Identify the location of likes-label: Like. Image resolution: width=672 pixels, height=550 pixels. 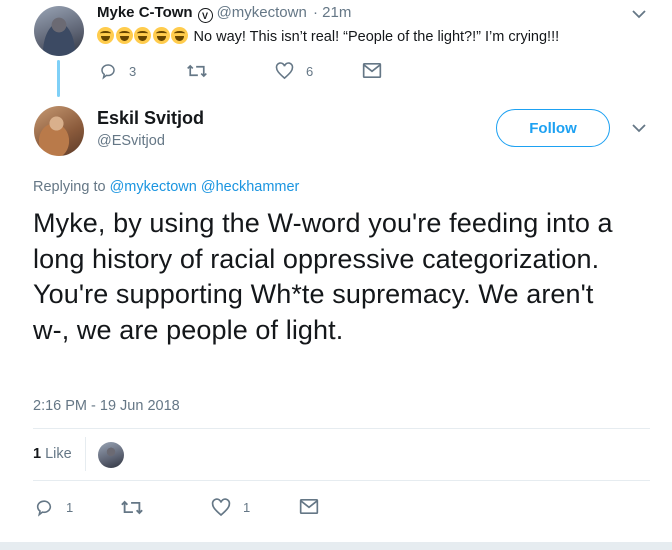
(58, 454).